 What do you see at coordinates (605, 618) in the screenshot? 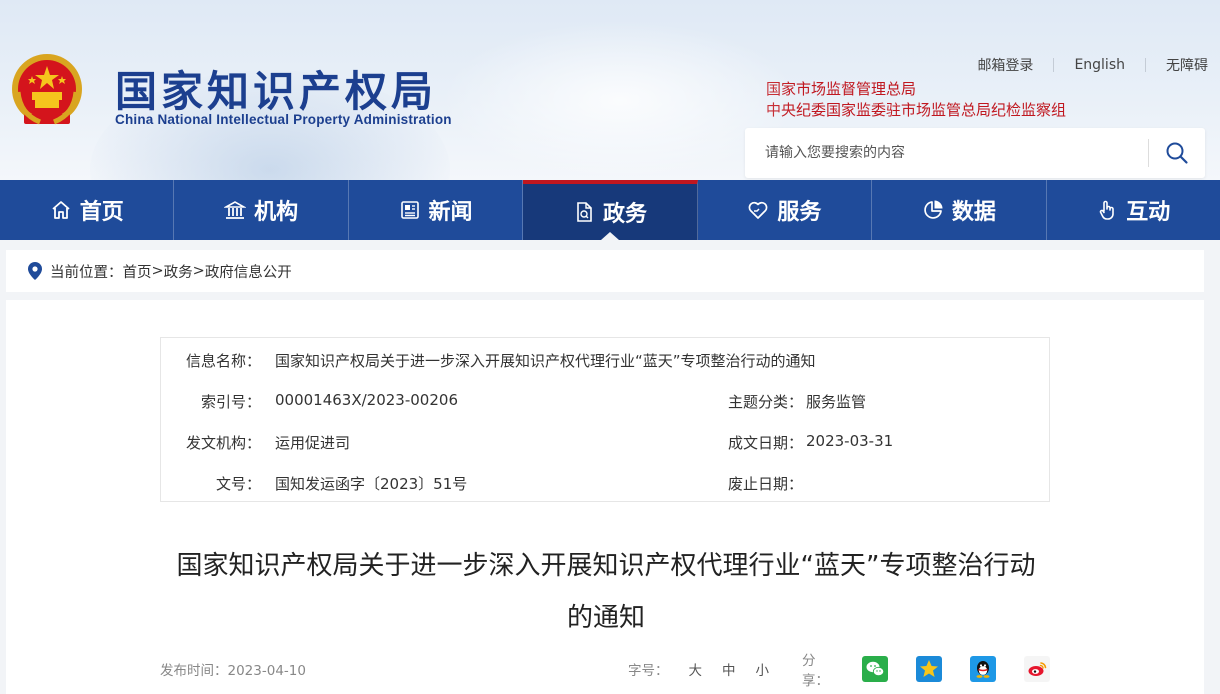
I see `article-title-line: 的通知` at bounding box center [605, 618].